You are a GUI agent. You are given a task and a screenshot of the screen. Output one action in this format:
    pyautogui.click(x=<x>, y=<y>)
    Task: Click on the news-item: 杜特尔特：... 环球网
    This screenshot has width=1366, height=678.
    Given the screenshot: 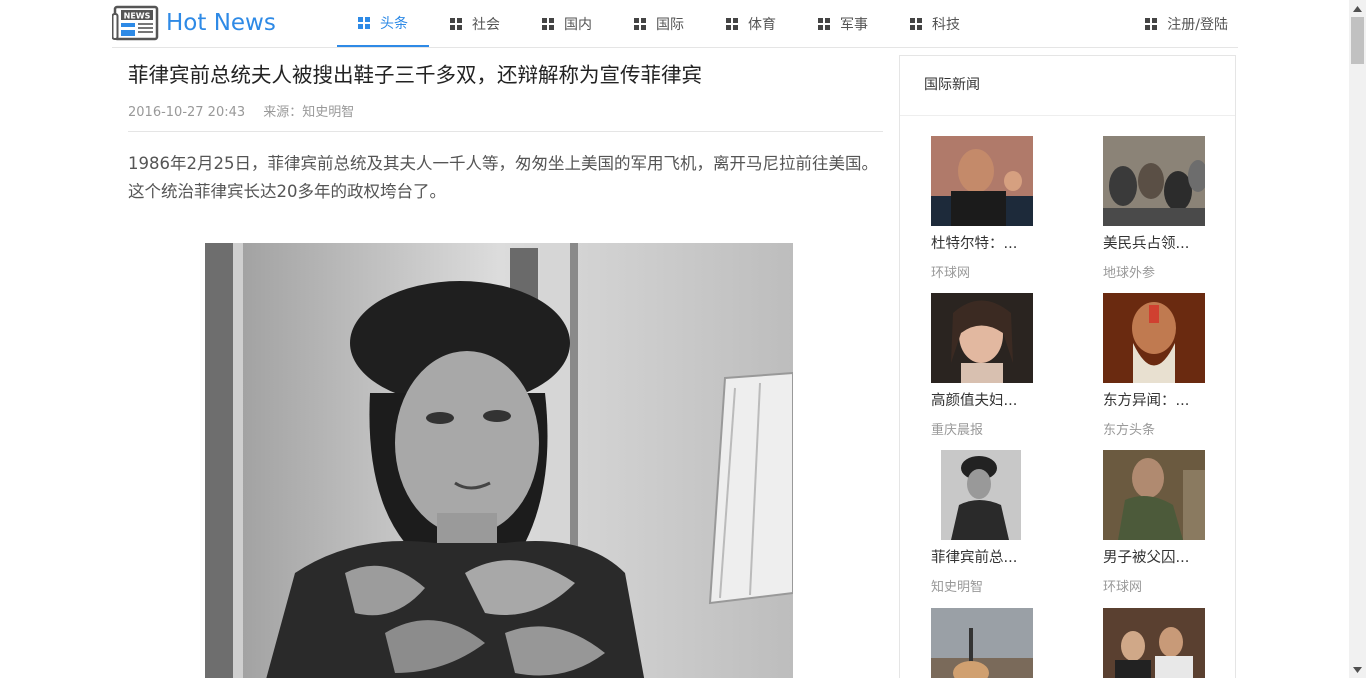 What is the action you would take?
    pyautogui.click(x=991, y=208)
    